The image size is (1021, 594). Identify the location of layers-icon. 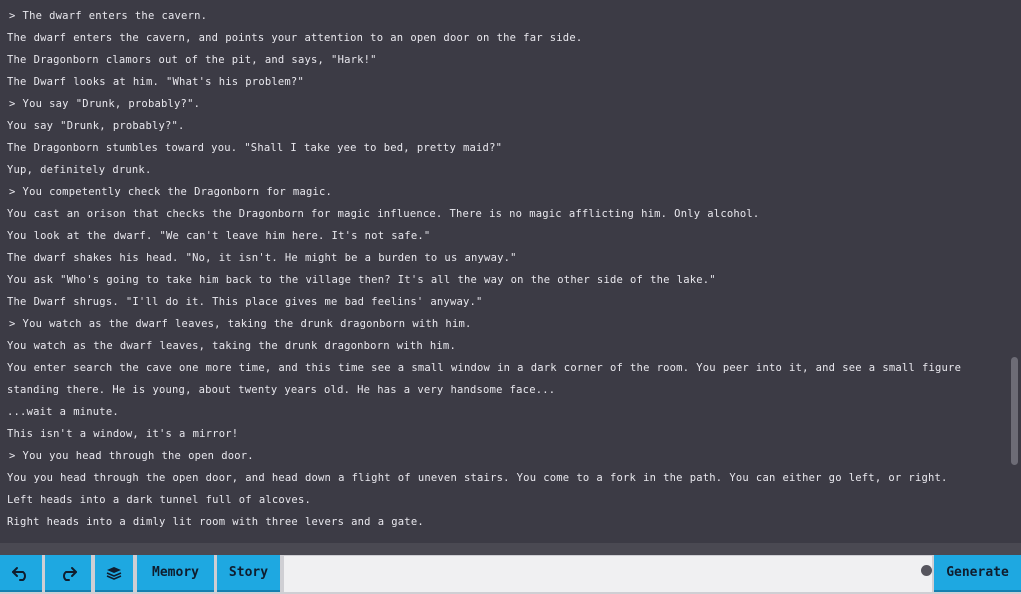
(114, 573).